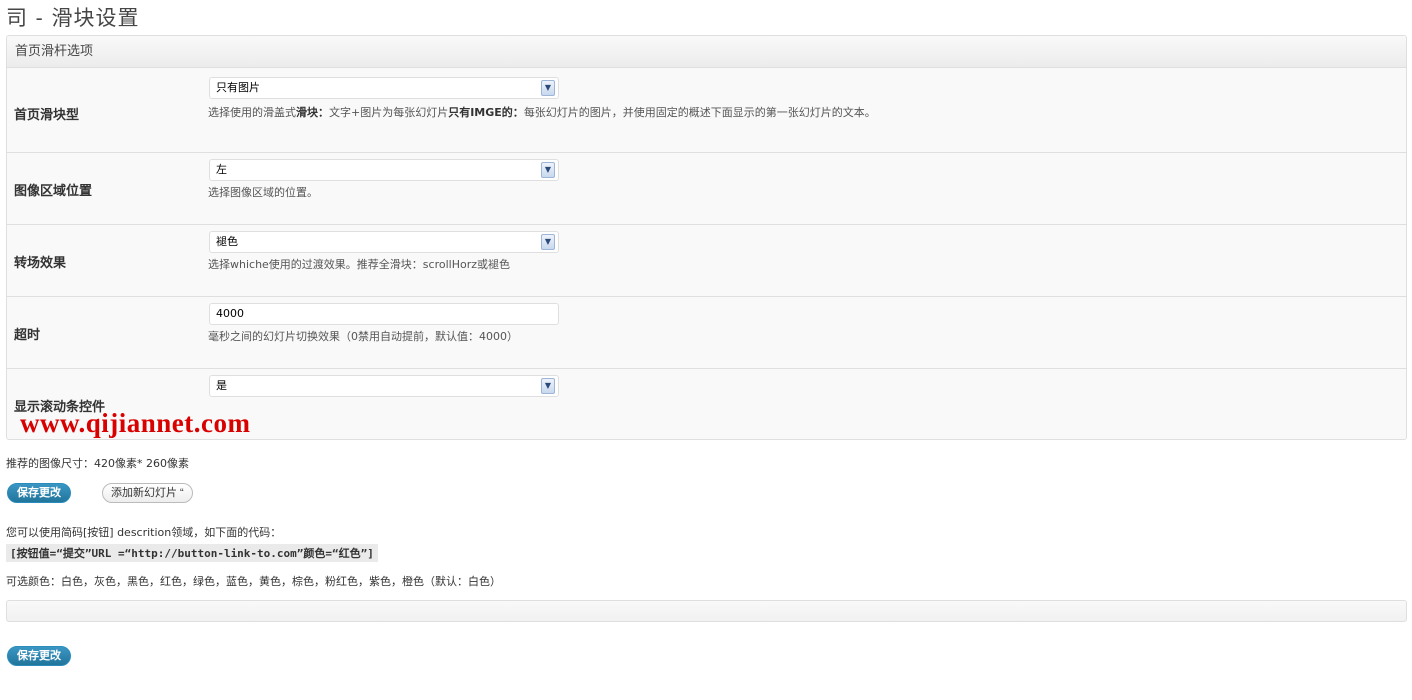  What do you see at coordinates (699, 112) in the screenshot?
I see `desc-text: 每张幻灯片的图片，并使用固定的概述下面显示的第一张幻灯片的文本。` at bounding box center [699, 112].